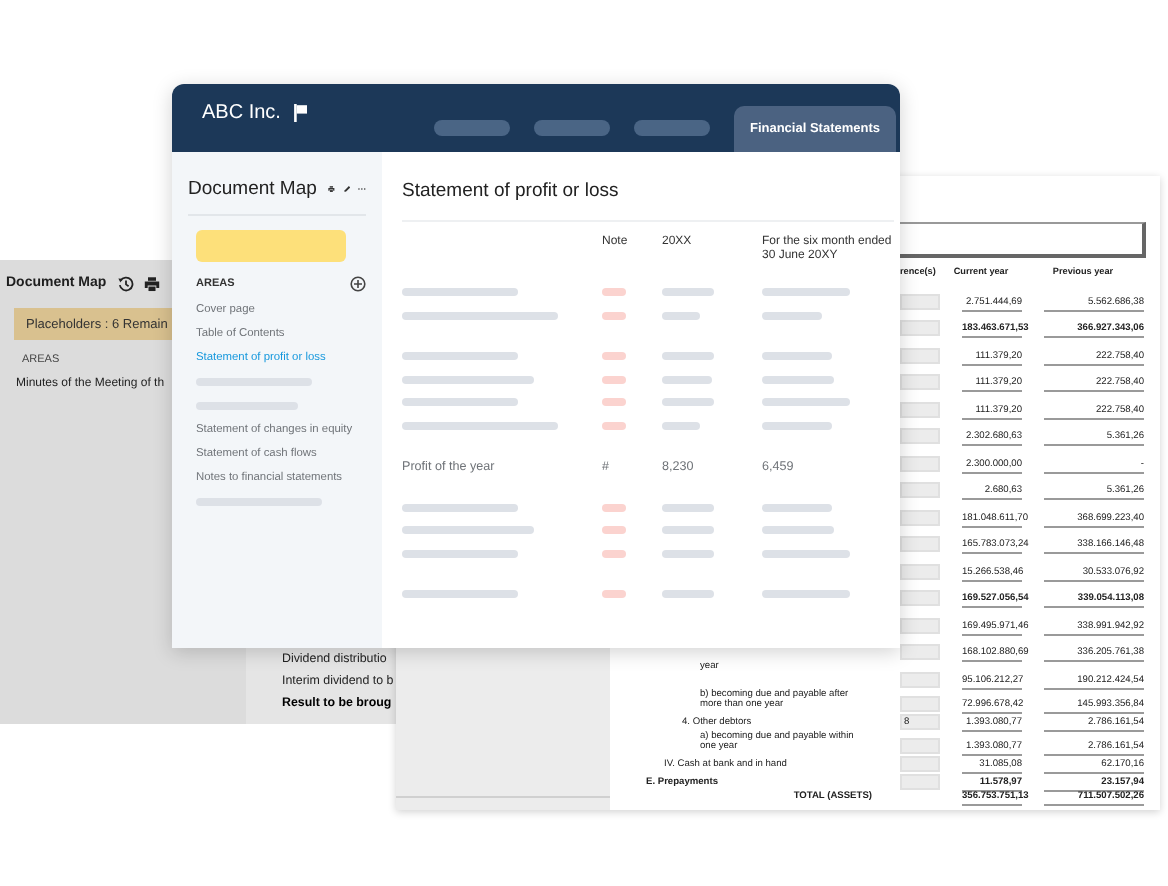 This screenshot has height=886, width=1168. What do you see at coordinates (241, 112) in the screenshot?
I see `app-title: ABC Inc.` at bounding box center [241, 112].